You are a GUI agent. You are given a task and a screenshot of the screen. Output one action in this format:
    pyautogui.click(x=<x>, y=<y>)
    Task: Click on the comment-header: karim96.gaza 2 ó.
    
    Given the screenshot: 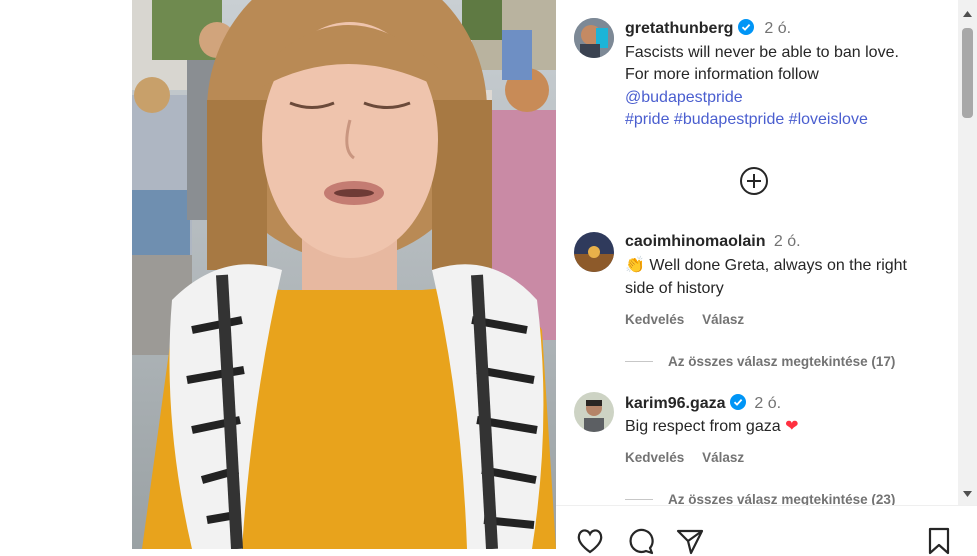 What is the action you would take?
    pyautogui.click(x=703, y=404)
    